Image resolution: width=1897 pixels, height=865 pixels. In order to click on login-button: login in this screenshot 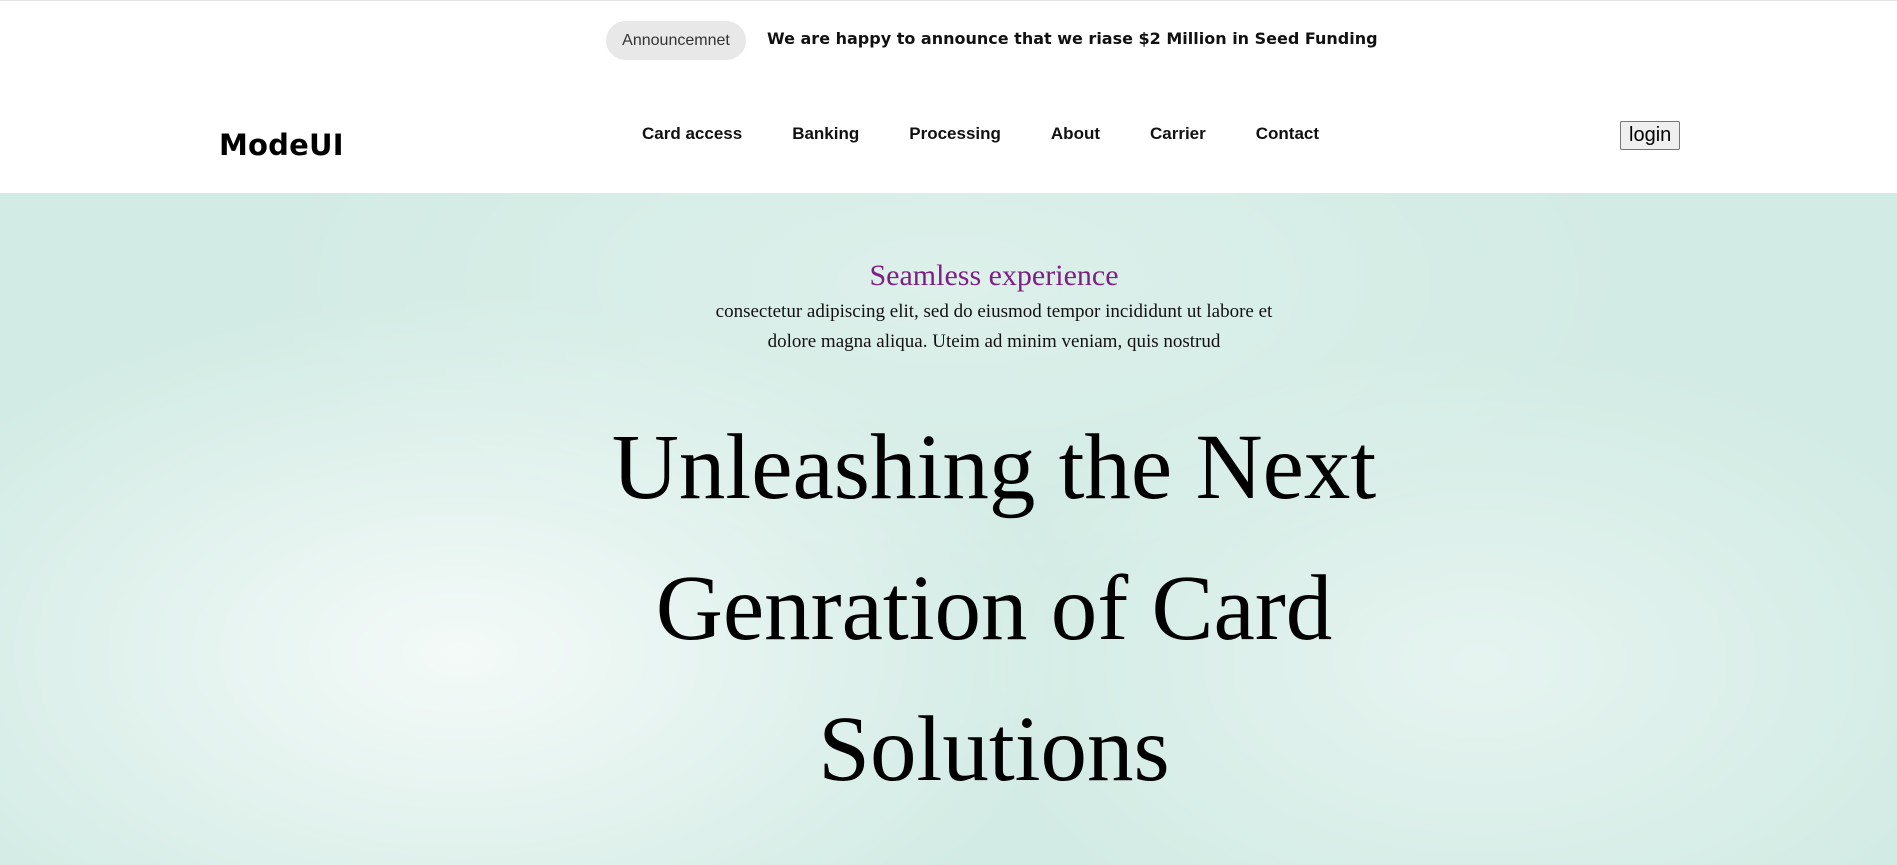, I will do `click(1650, 135)`.